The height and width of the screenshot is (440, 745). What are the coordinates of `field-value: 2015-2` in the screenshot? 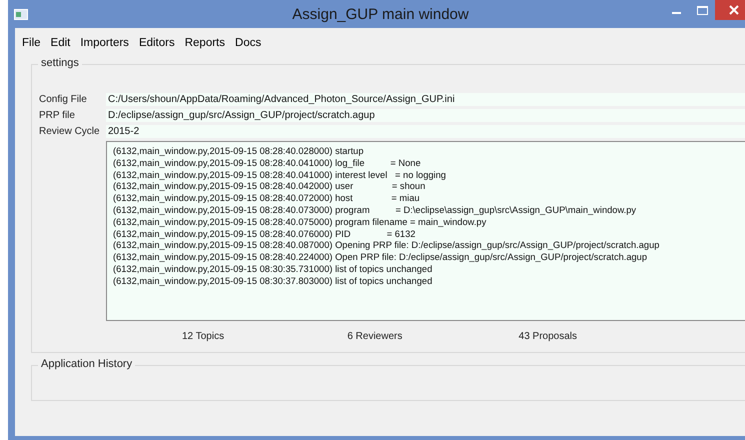 It's located at (425, 131).